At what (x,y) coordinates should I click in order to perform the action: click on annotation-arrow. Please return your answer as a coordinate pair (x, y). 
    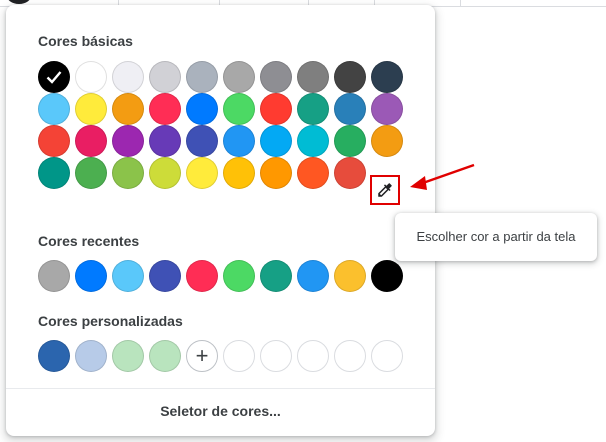
    Looking at the image, I should click on (442, 176).